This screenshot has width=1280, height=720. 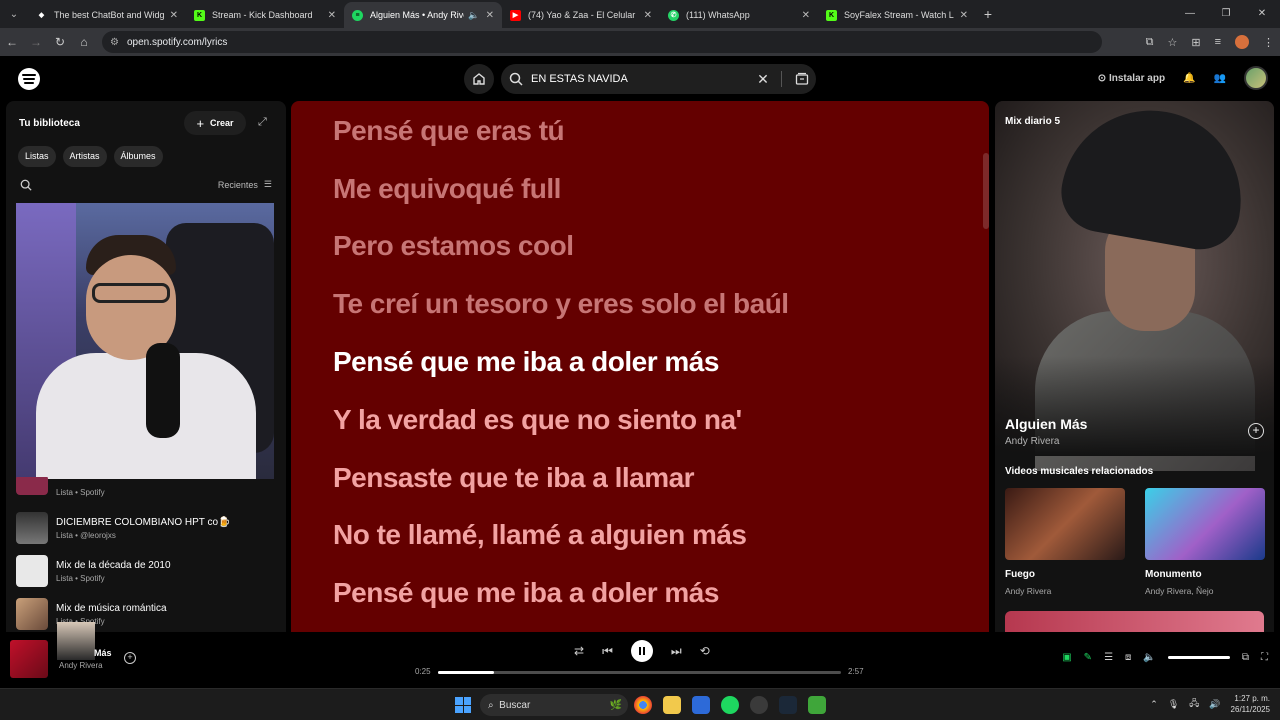 I want to click on new-tab-button: +, so click(x=988, y=14).